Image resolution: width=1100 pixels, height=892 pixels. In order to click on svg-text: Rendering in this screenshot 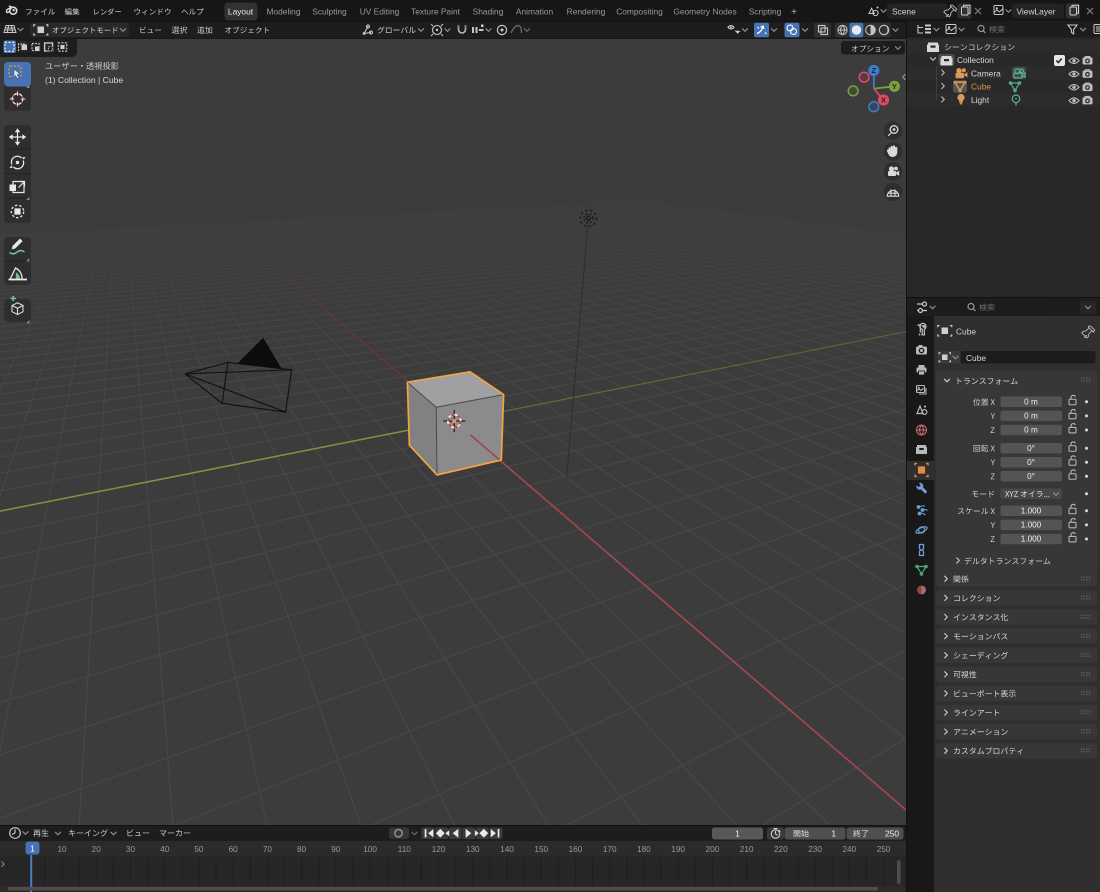, I will do `click(586, 12)`.